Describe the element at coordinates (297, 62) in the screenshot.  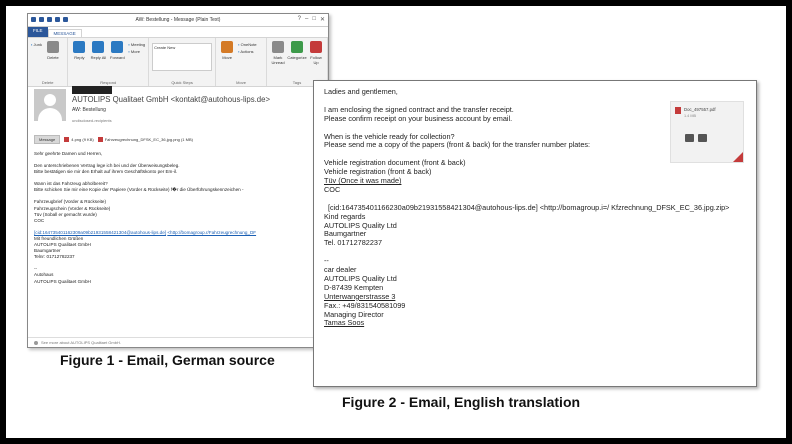
I see `ribbon-group-tags: Mark Unread Categorize Follow Up Tags` at that location.